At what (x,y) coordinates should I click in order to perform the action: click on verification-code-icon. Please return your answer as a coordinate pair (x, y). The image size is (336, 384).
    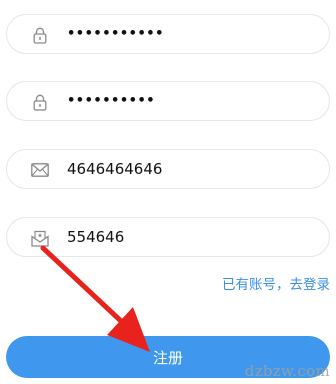
    Looking at the image, I should click on (40, 238).